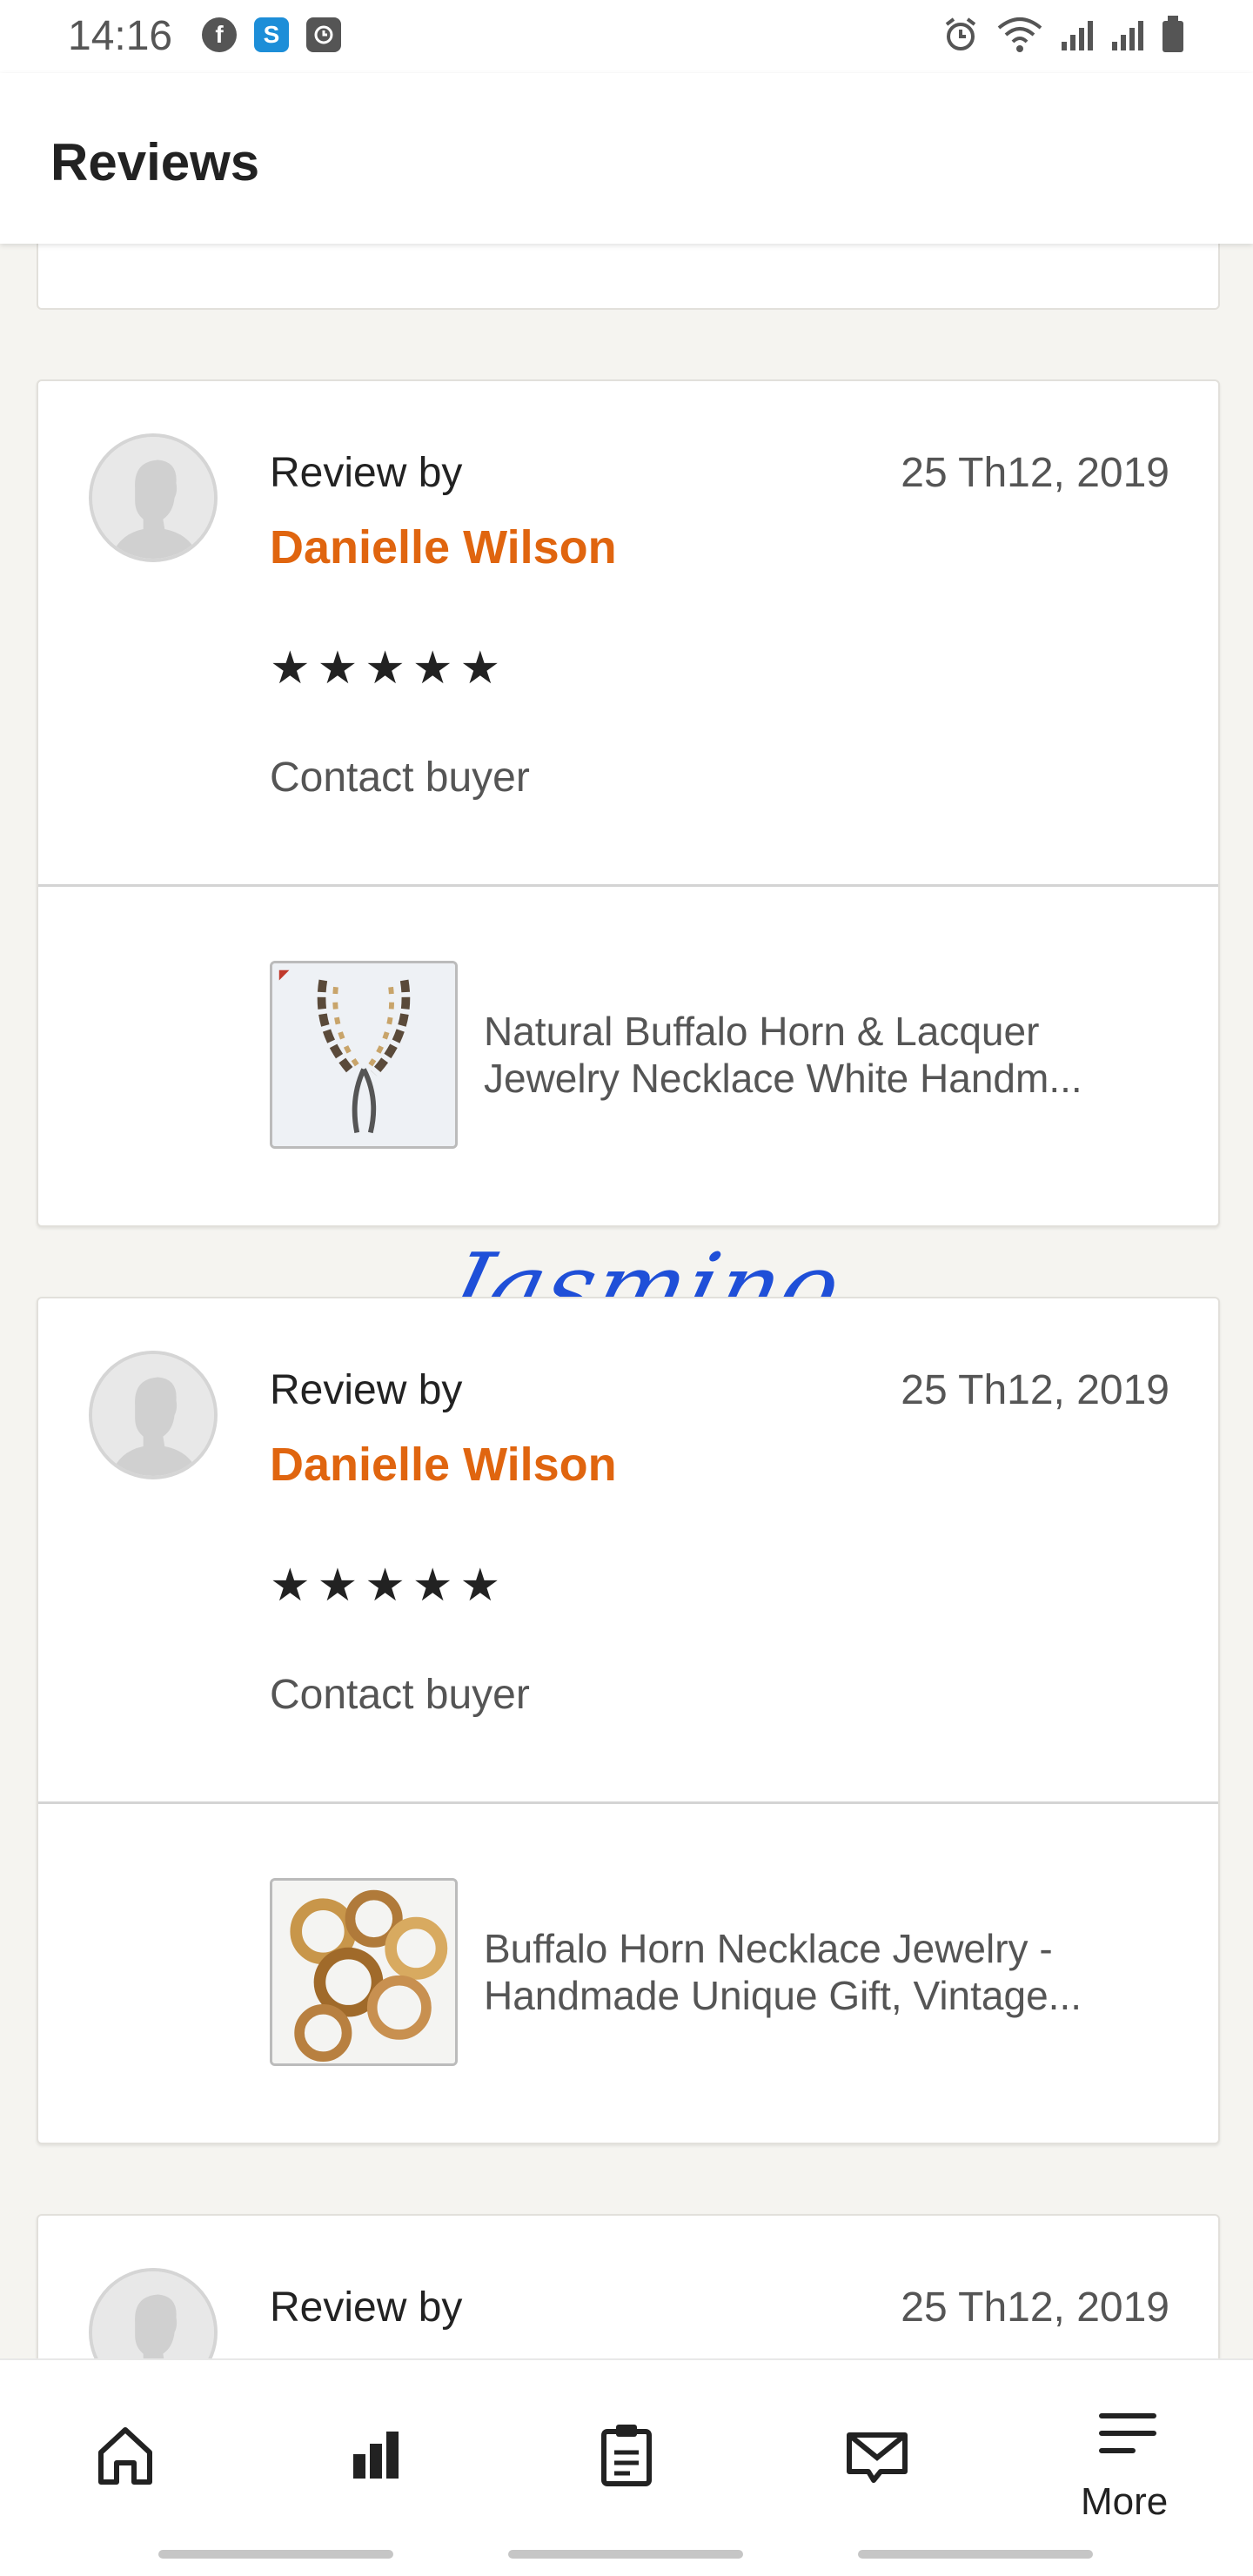  I want to click on orders-icon, so click(626, 2455).